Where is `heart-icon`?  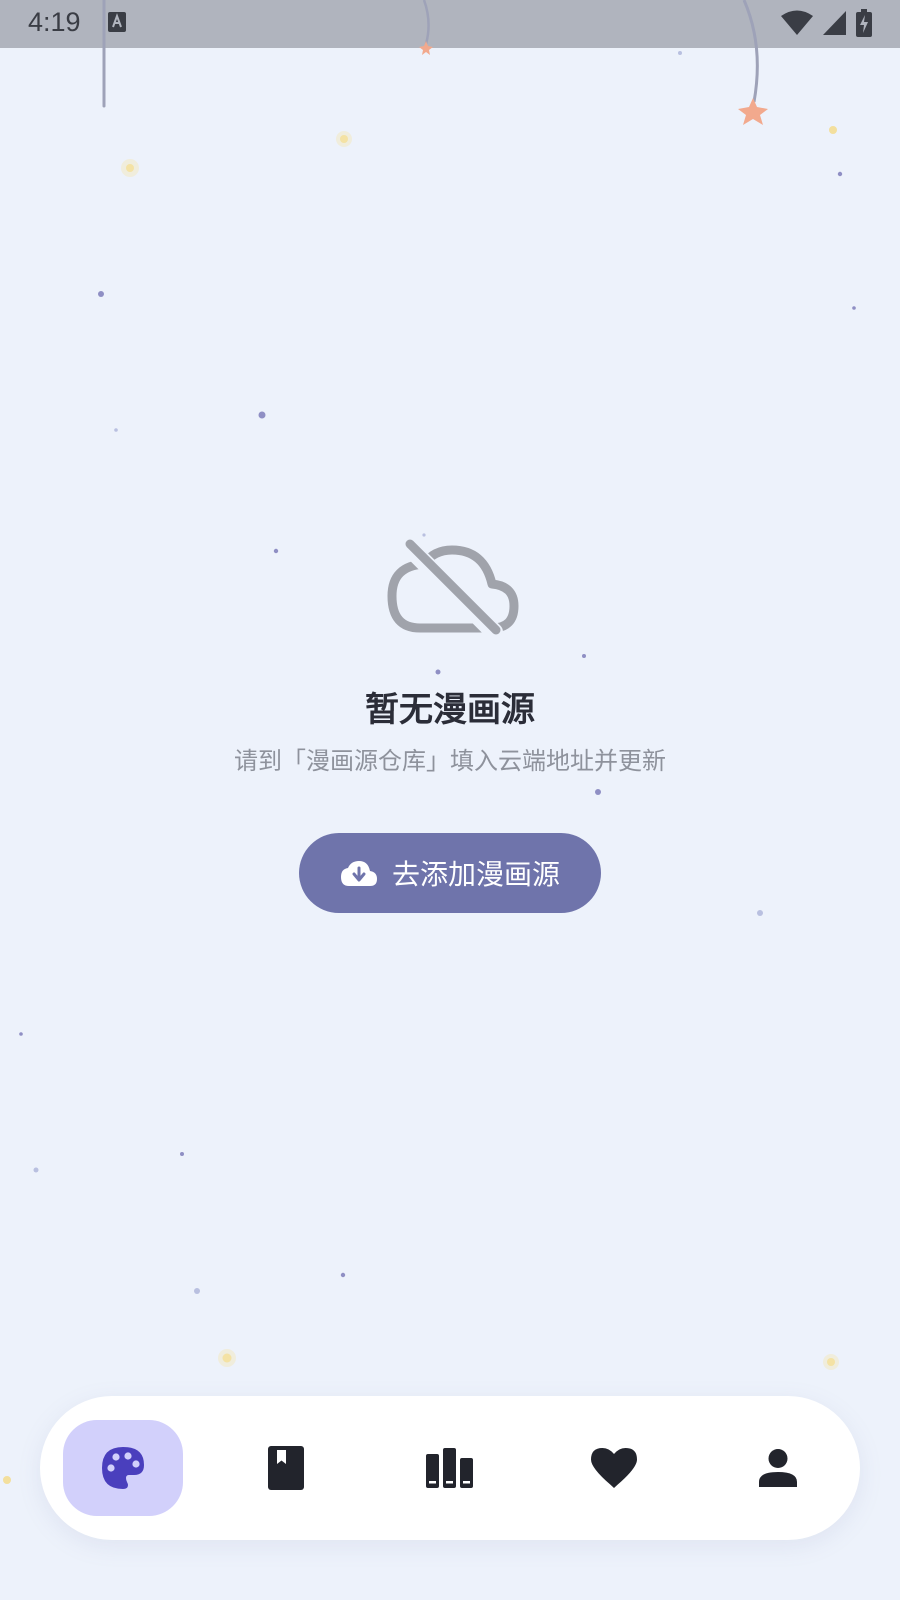 heart-icon is located at coordinates (614, 1468).